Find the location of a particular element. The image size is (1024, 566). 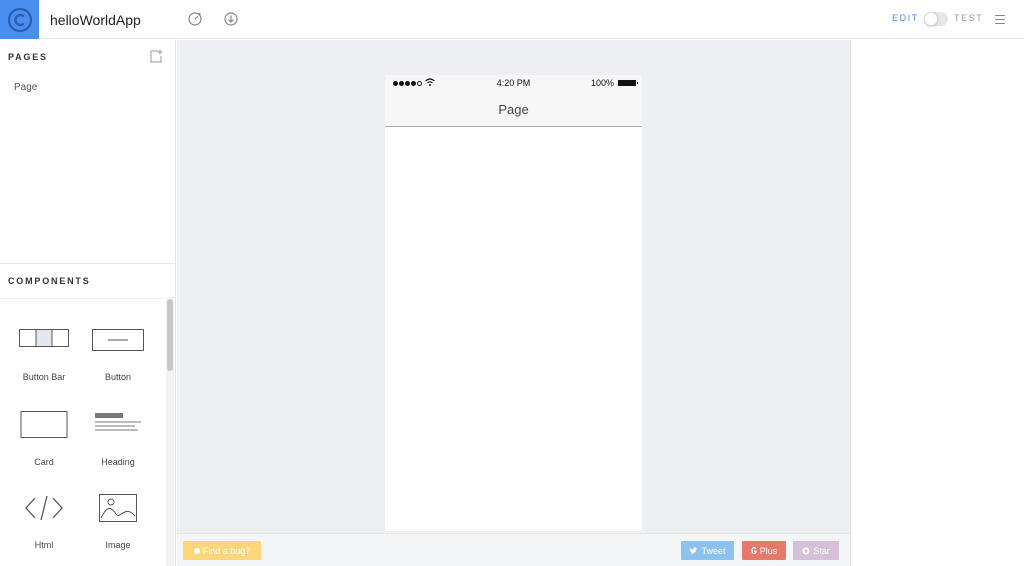

component-image: Image is located at coordinates (118, 530).